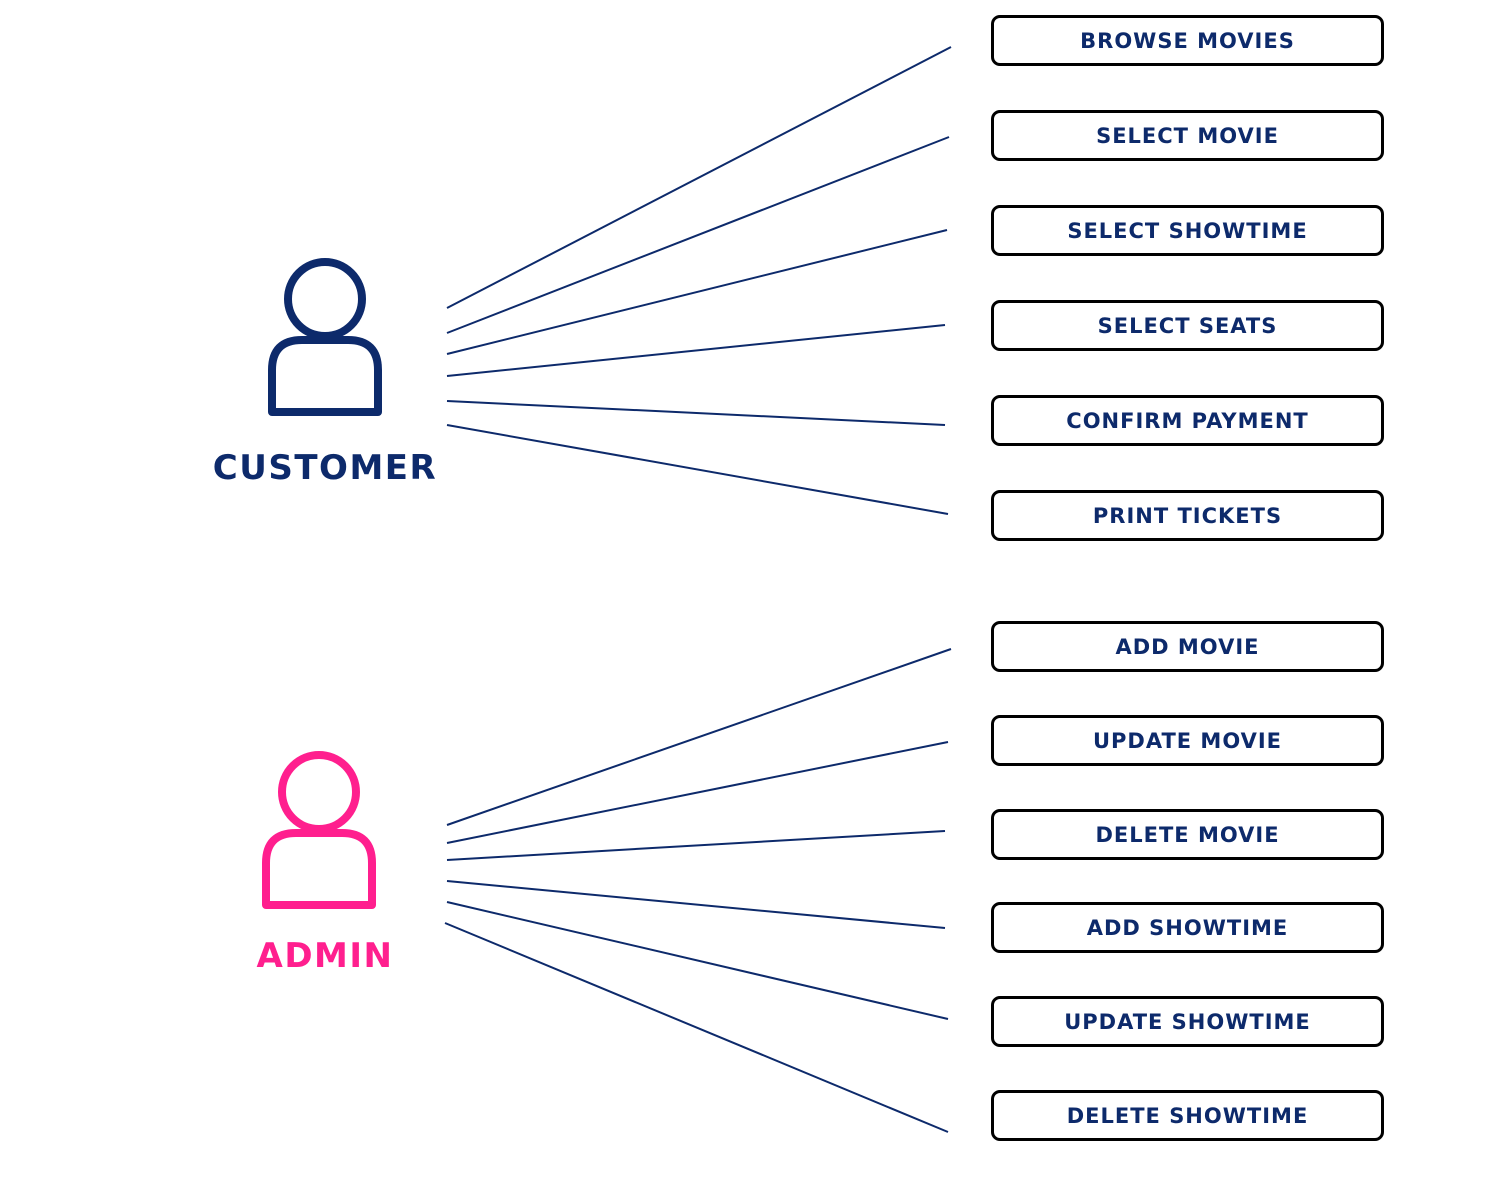  What do you see at coordinates (1187, 230) in the screenshot?
I see `use-case-select-showtime: SELECT SHOWTIME` at bounding box center [1187, 230].